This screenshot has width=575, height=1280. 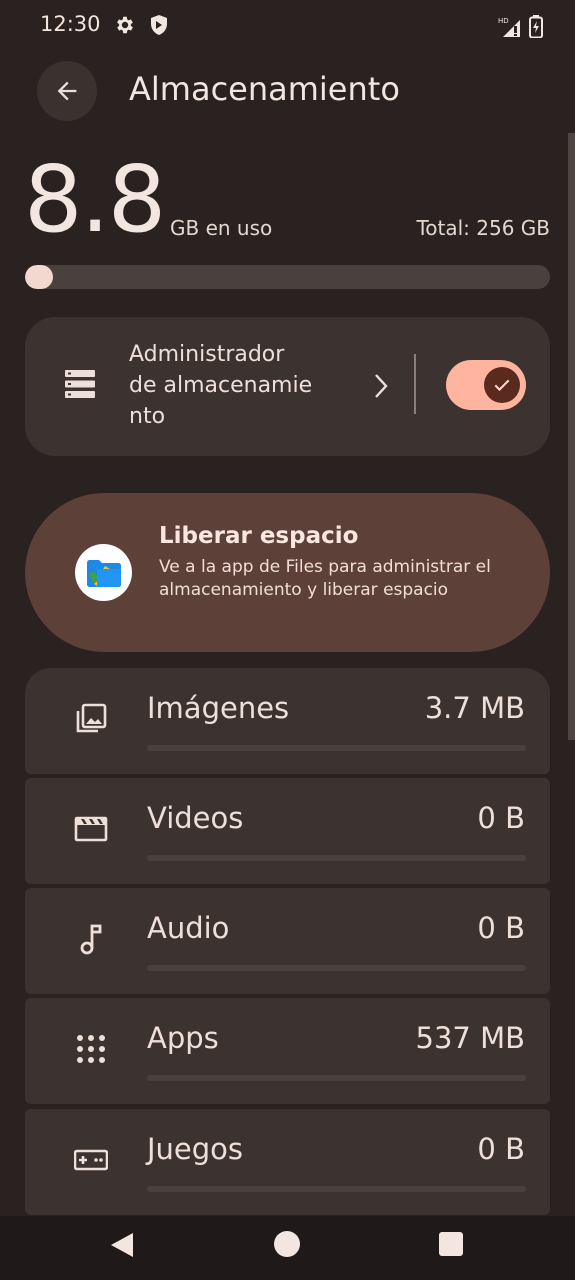 What do you see at coordinates (91, 939) in the screenshot?
I see `music-note-icon` at bounding box center [91, 939].